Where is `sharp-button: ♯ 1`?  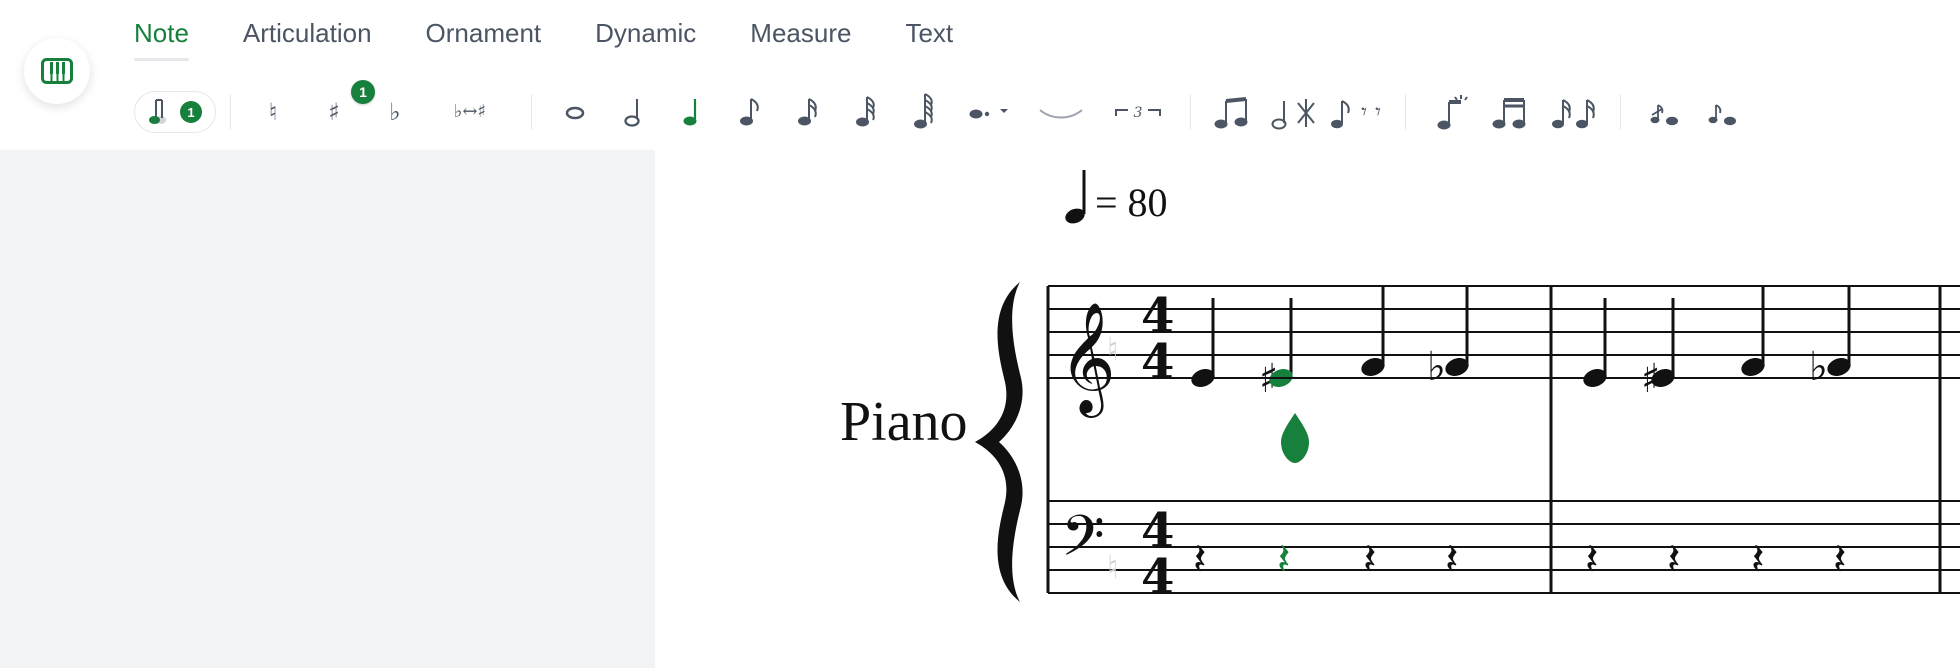
sharp-button: ♯ 1 is located at coordinates (338, 107).